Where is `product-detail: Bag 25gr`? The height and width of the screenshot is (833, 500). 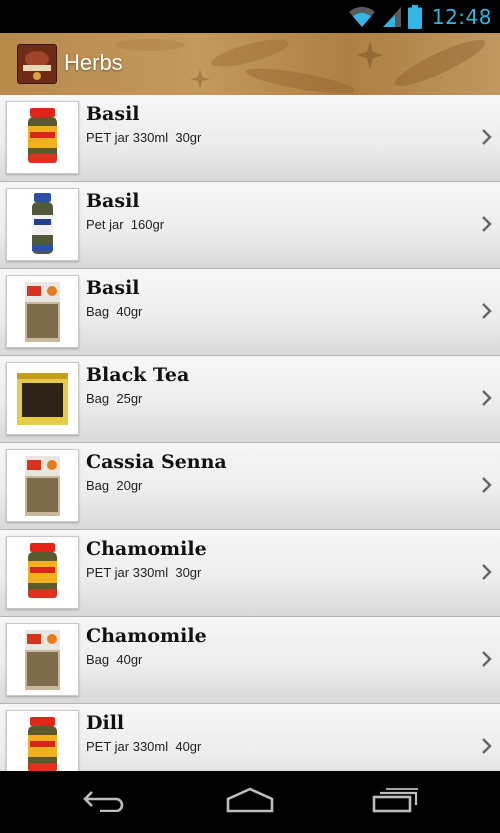
product-detail: Bag 25gr is located at coordinates (114, 398).